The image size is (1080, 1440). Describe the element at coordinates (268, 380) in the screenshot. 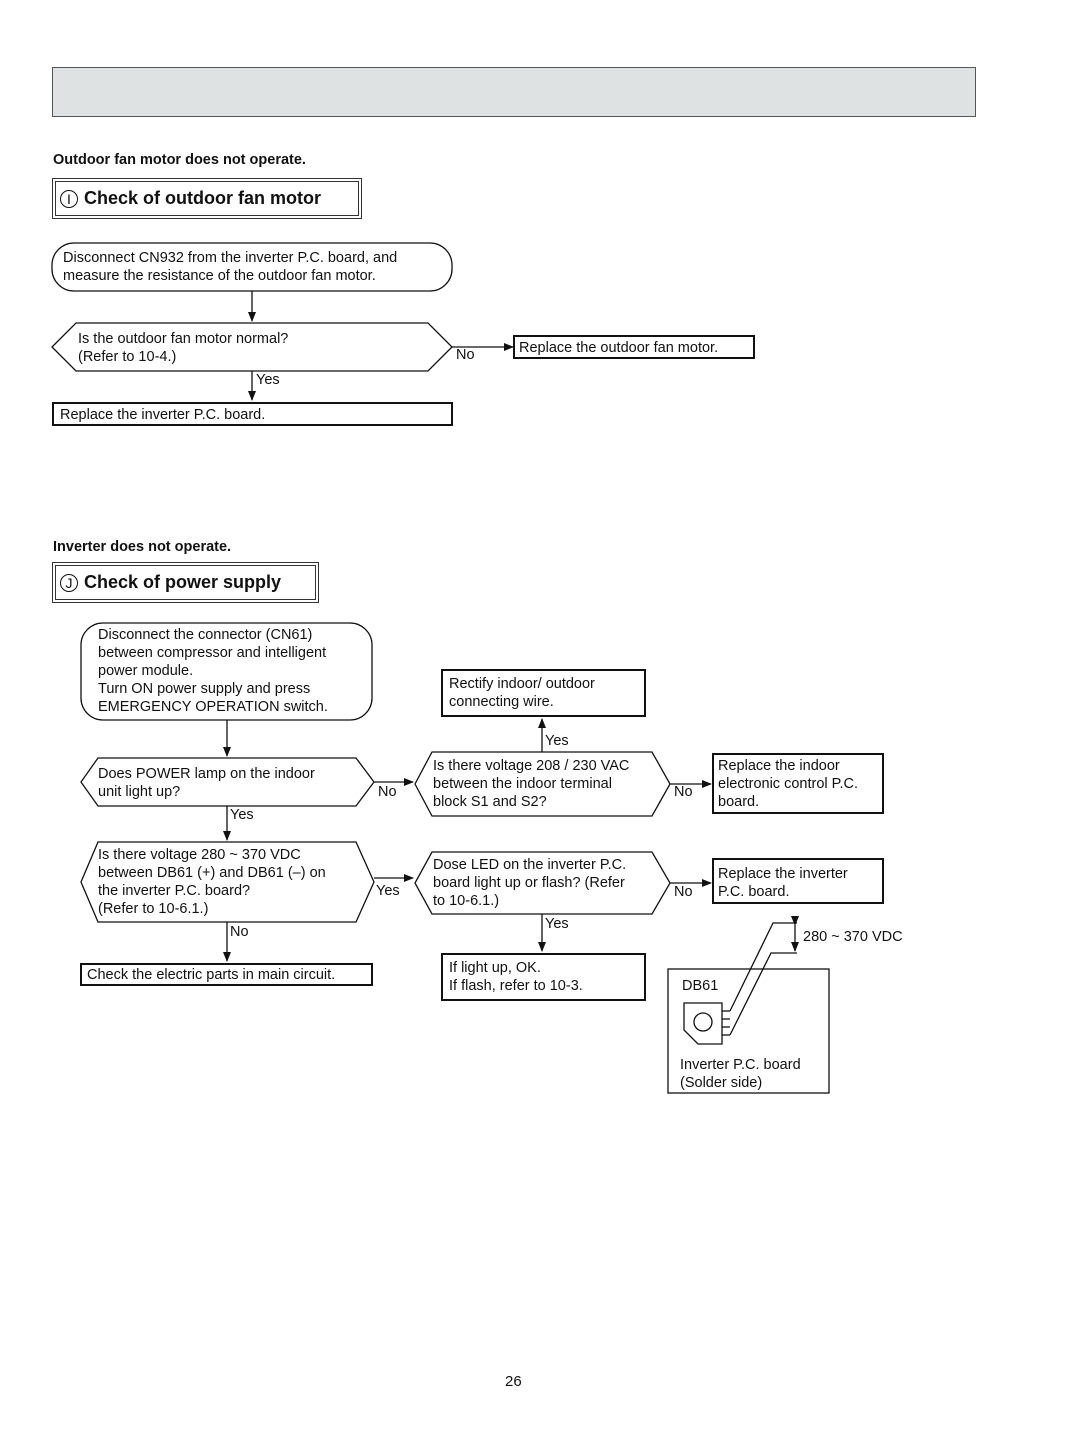

I see `decision-i-yes-label: Yes` at that location.